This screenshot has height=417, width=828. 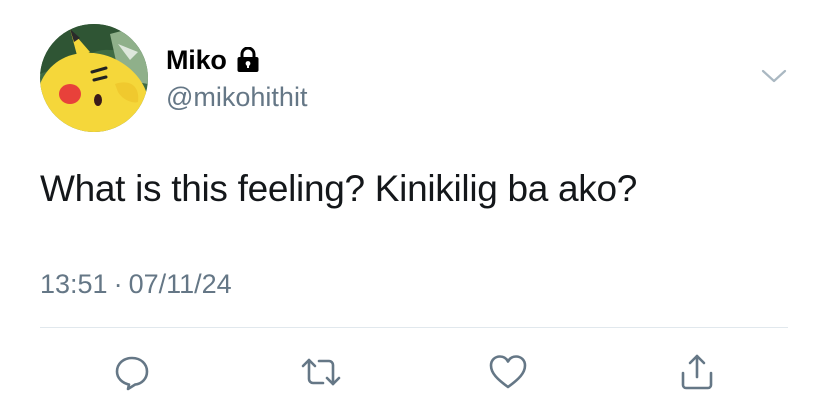 I want to click on share-upload-icon, so click(x=697, y=372).